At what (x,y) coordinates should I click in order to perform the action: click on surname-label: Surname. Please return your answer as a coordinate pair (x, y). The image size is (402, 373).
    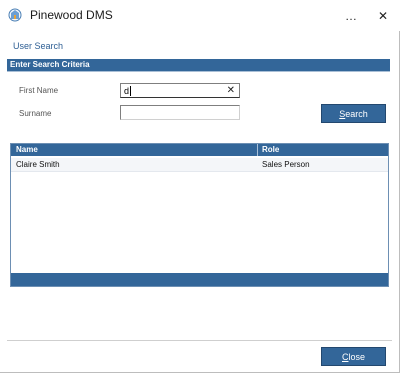
    Looking at the image, I should click on (35, 113).